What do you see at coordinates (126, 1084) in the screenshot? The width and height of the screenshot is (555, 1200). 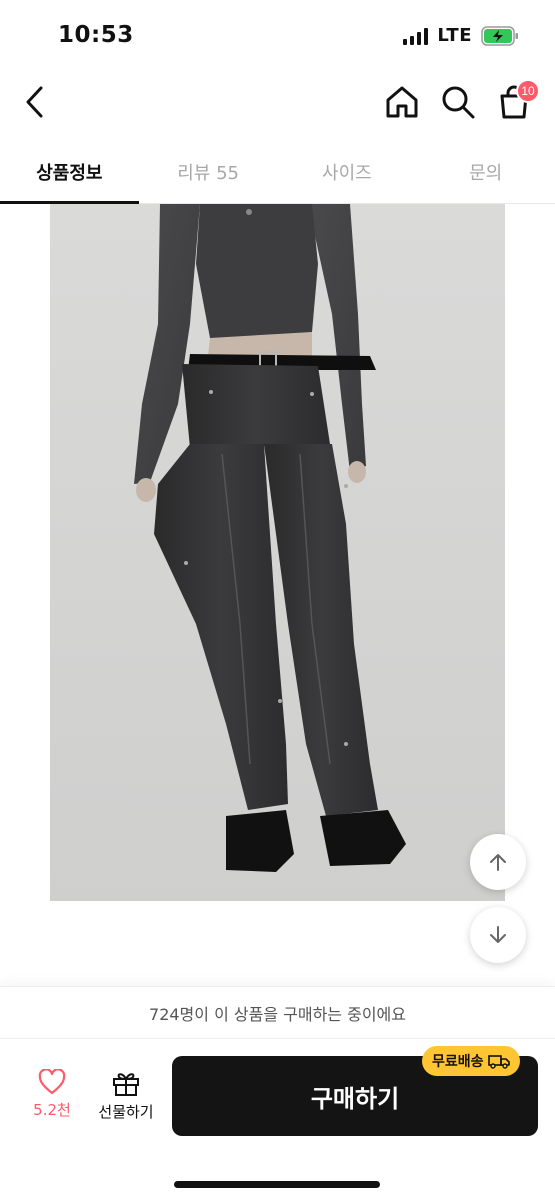 I see `gift-icon` at bounding box center [126, 1084].